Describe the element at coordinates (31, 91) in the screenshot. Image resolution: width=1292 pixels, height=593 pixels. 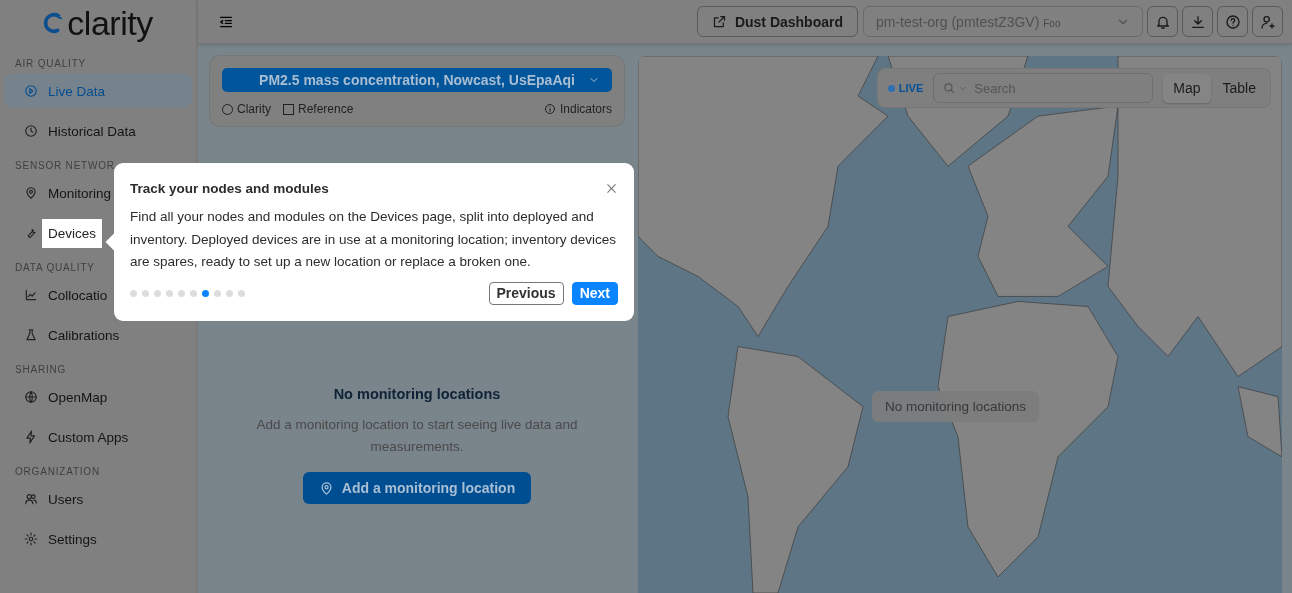
I see `play-circle-icon` at that location.